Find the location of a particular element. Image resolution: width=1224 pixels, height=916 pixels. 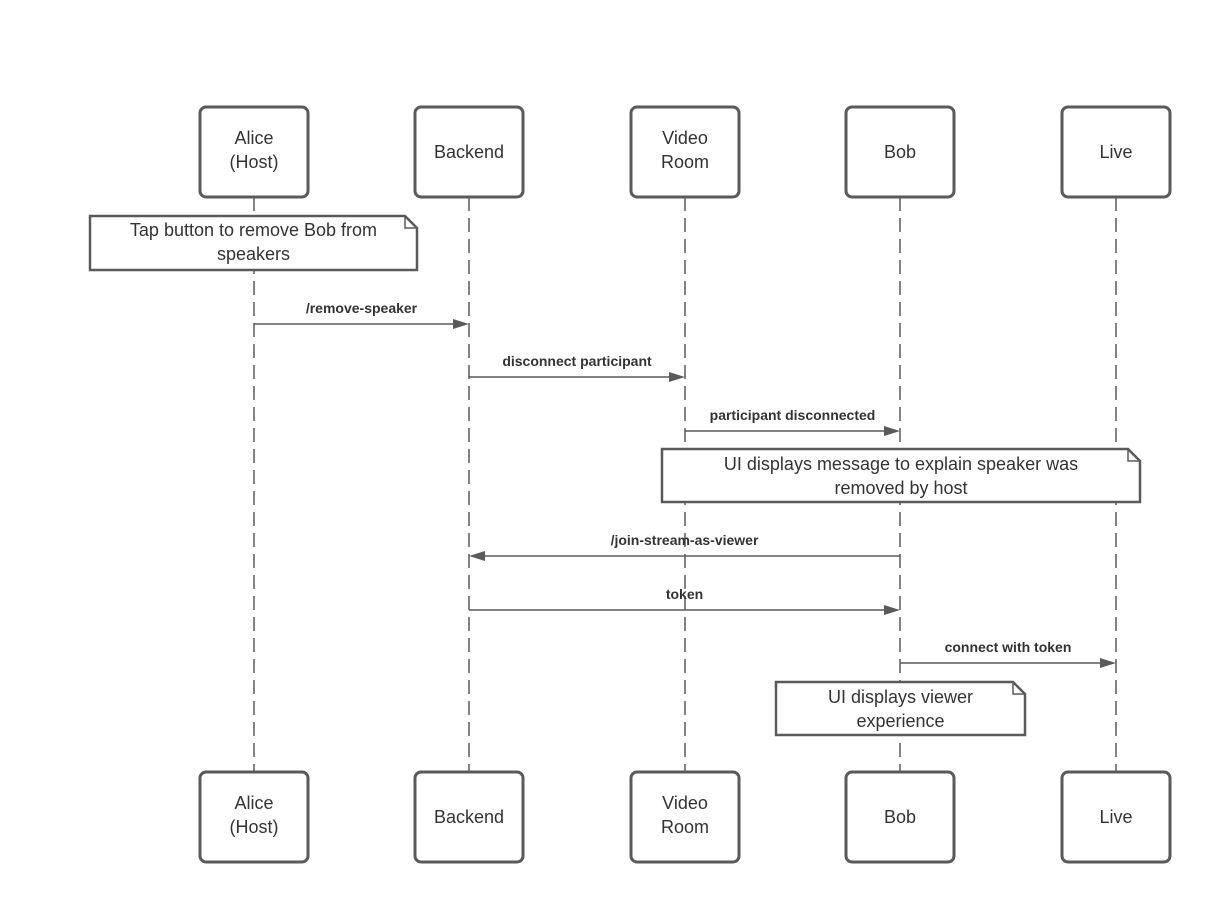

participant-bob-top: Bob is located at coordinates (900, 152).